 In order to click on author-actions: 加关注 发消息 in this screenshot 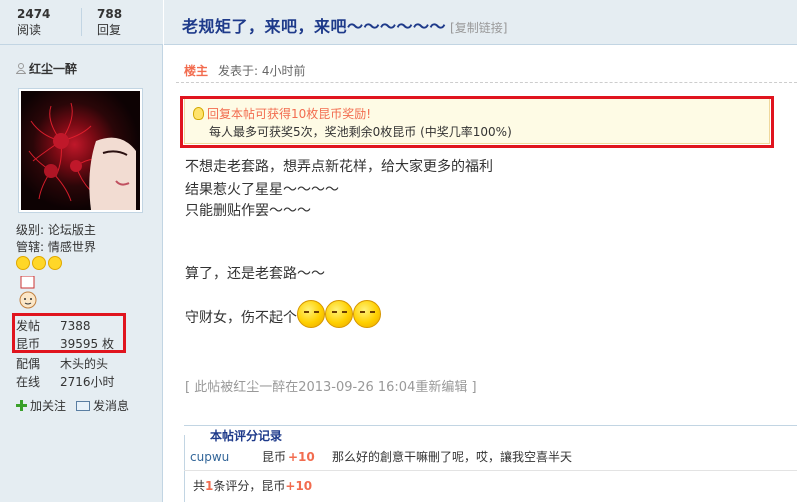, I will do `click(77, 405)`.